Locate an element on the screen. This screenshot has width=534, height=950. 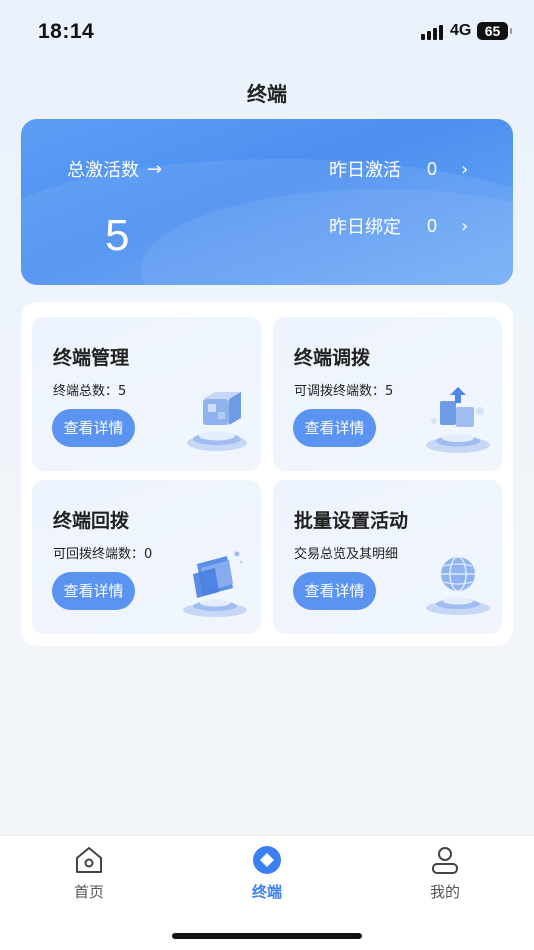
status-bar: 18:14 4G 65 is located at coordinates (267, 30).